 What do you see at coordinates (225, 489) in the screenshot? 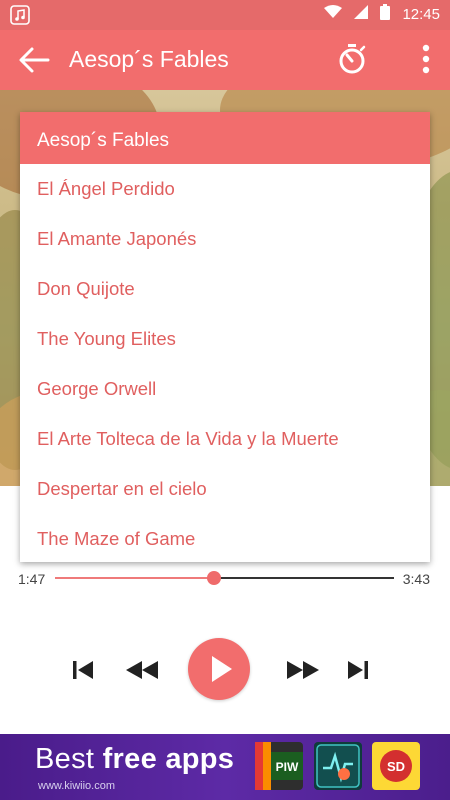
I see `playlist-item: Despertar en el cielo` at bounding box center [225, 489].